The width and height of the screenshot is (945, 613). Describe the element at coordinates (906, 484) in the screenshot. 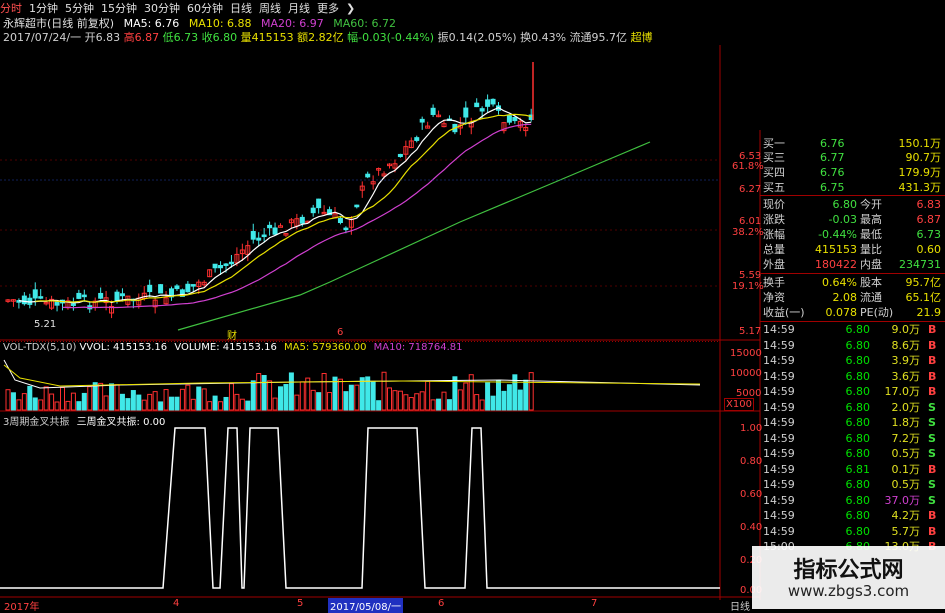

I see `tick-volume: 0.5万` at that location.